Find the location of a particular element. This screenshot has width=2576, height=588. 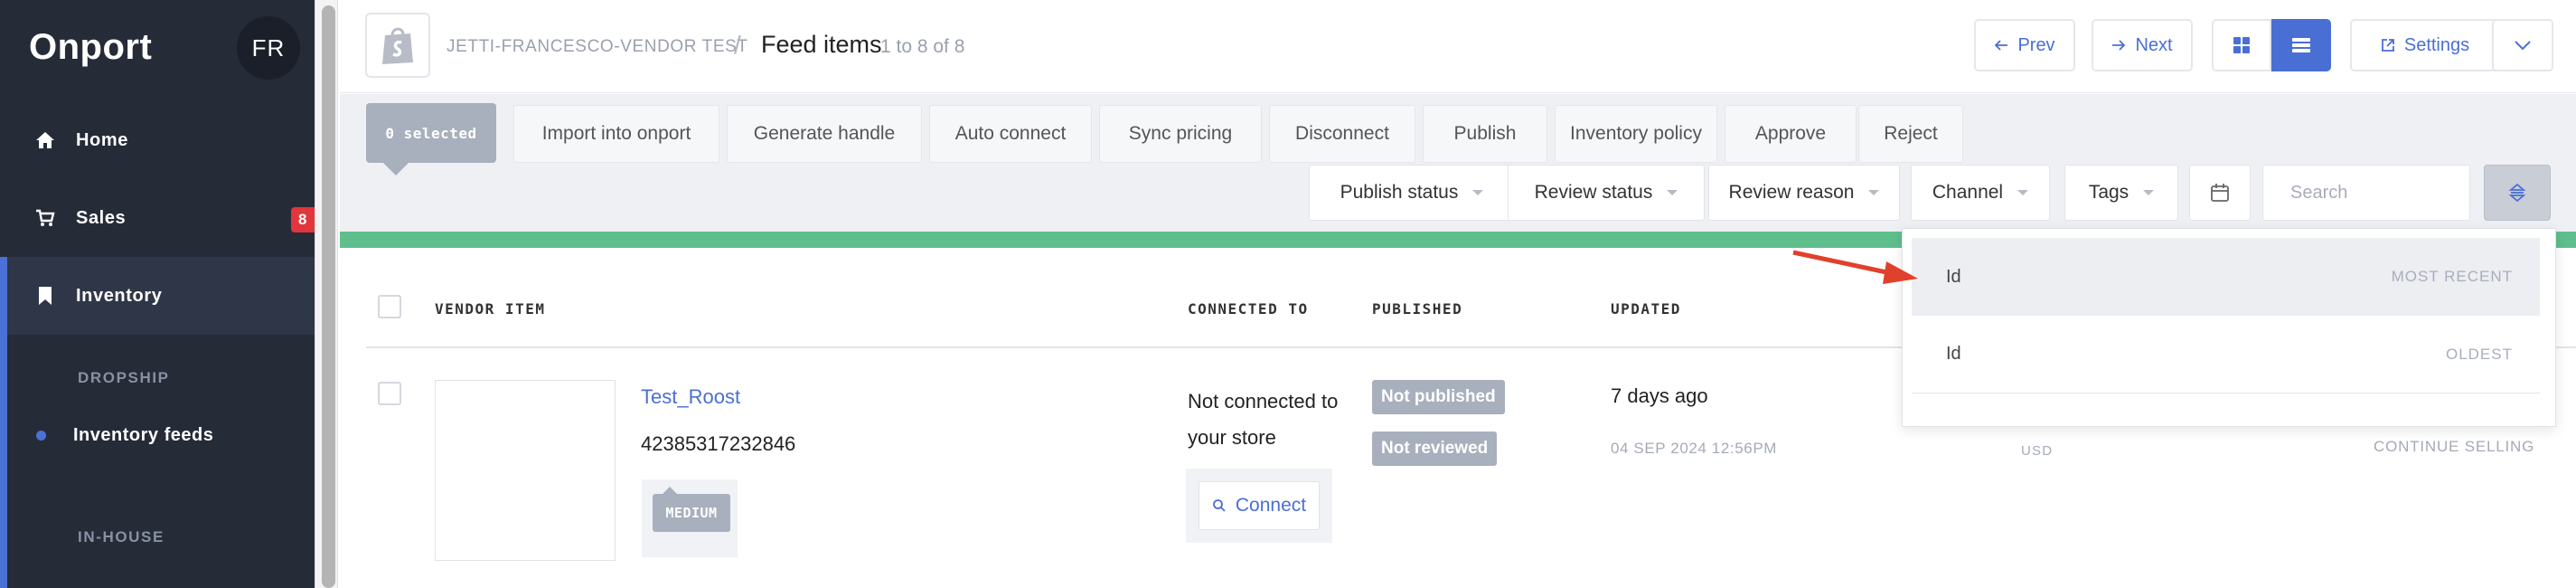

filter-review-reason: Review reason is located at coordinates (1804, 193).